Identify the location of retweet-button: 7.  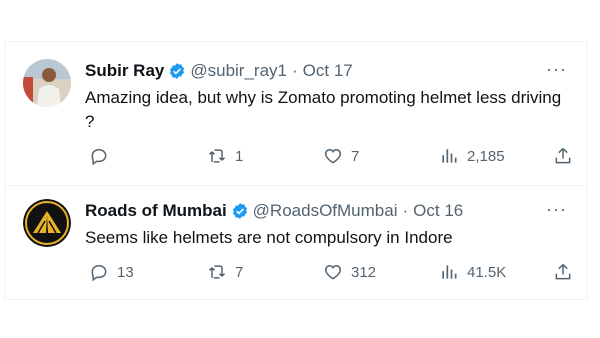
(225, 272).